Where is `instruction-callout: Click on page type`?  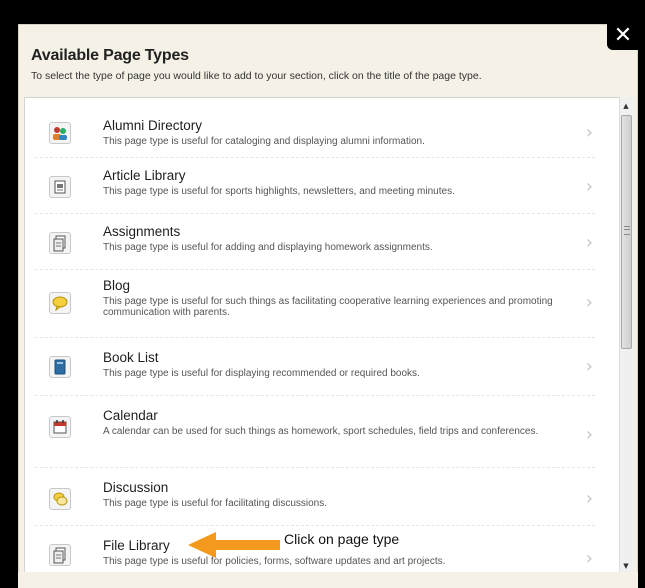
instruction-callout: Click on page type is located at coordinates (308, 544).